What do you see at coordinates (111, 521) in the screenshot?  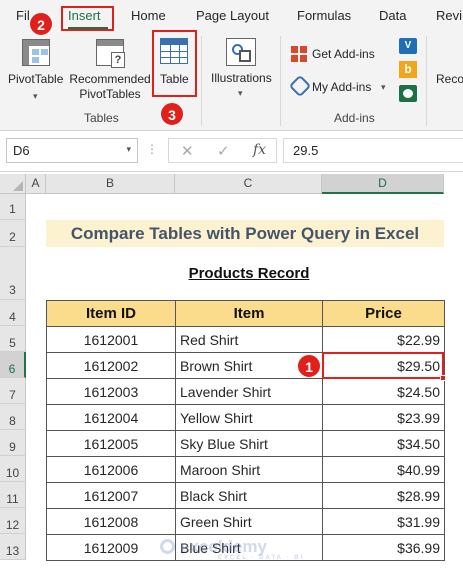 I see `cell-item-id: 1612008` at bounding box center [111, 521].